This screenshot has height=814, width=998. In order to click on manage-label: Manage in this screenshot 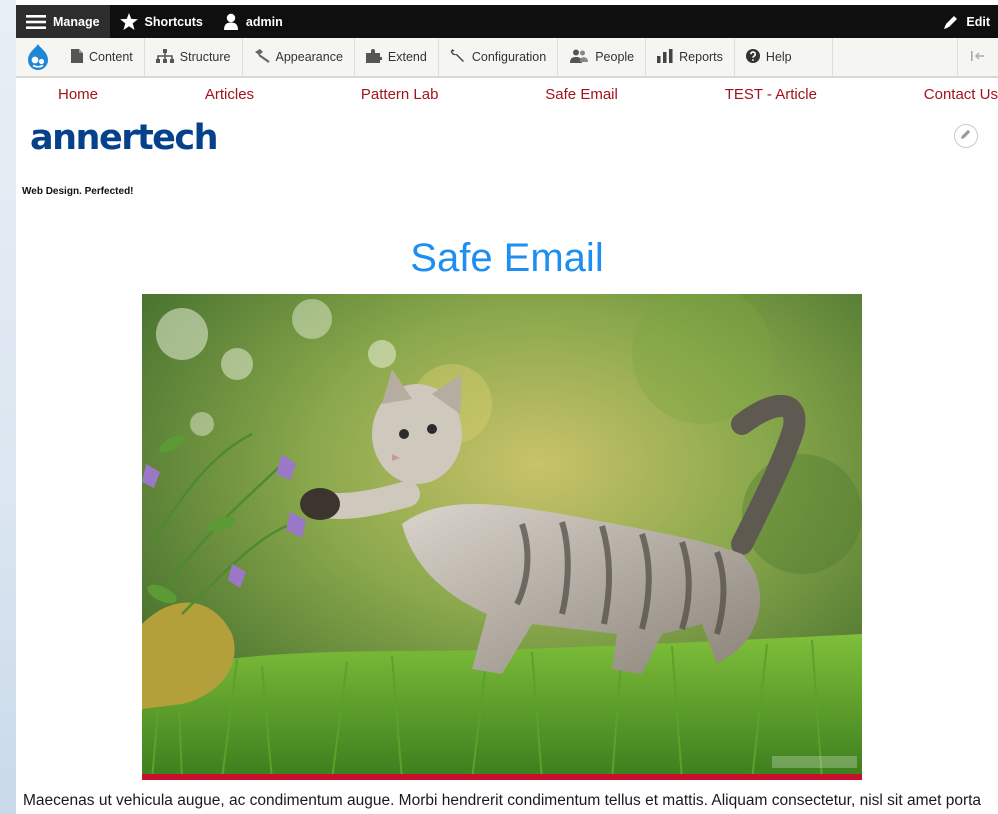, I will do `click(76, 21)`.